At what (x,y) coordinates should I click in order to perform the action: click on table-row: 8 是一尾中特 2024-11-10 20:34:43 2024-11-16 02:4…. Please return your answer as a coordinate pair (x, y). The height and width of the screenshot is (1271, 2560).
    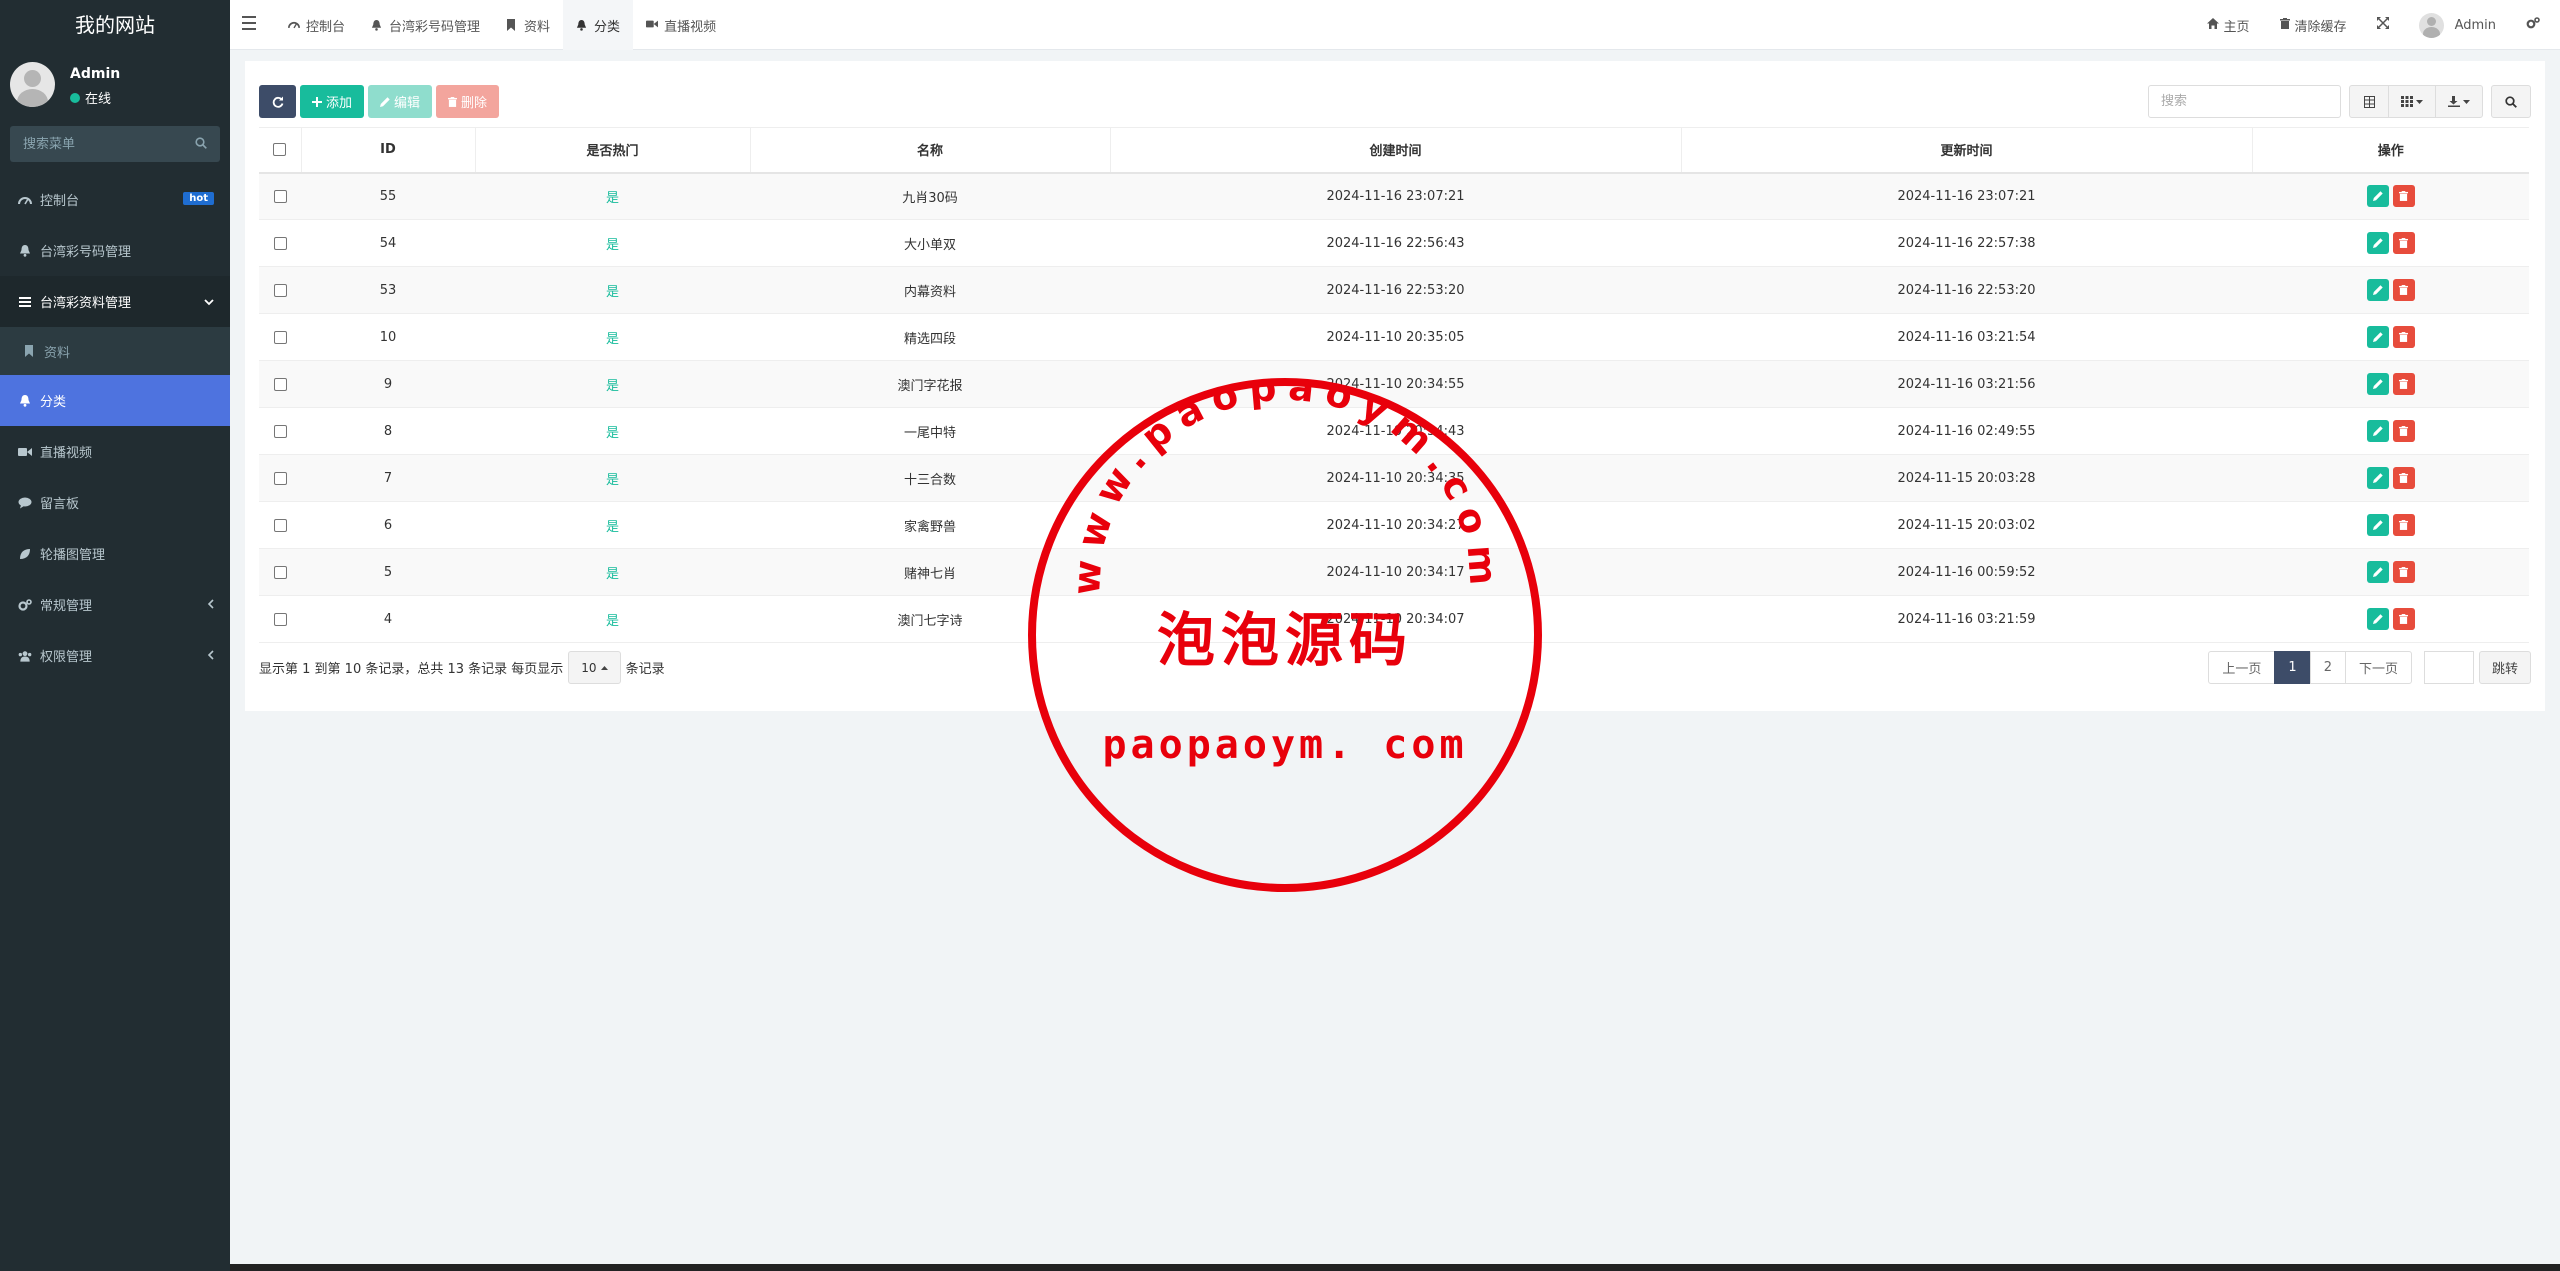
    Looking at the image, I should click on (1394, 431).